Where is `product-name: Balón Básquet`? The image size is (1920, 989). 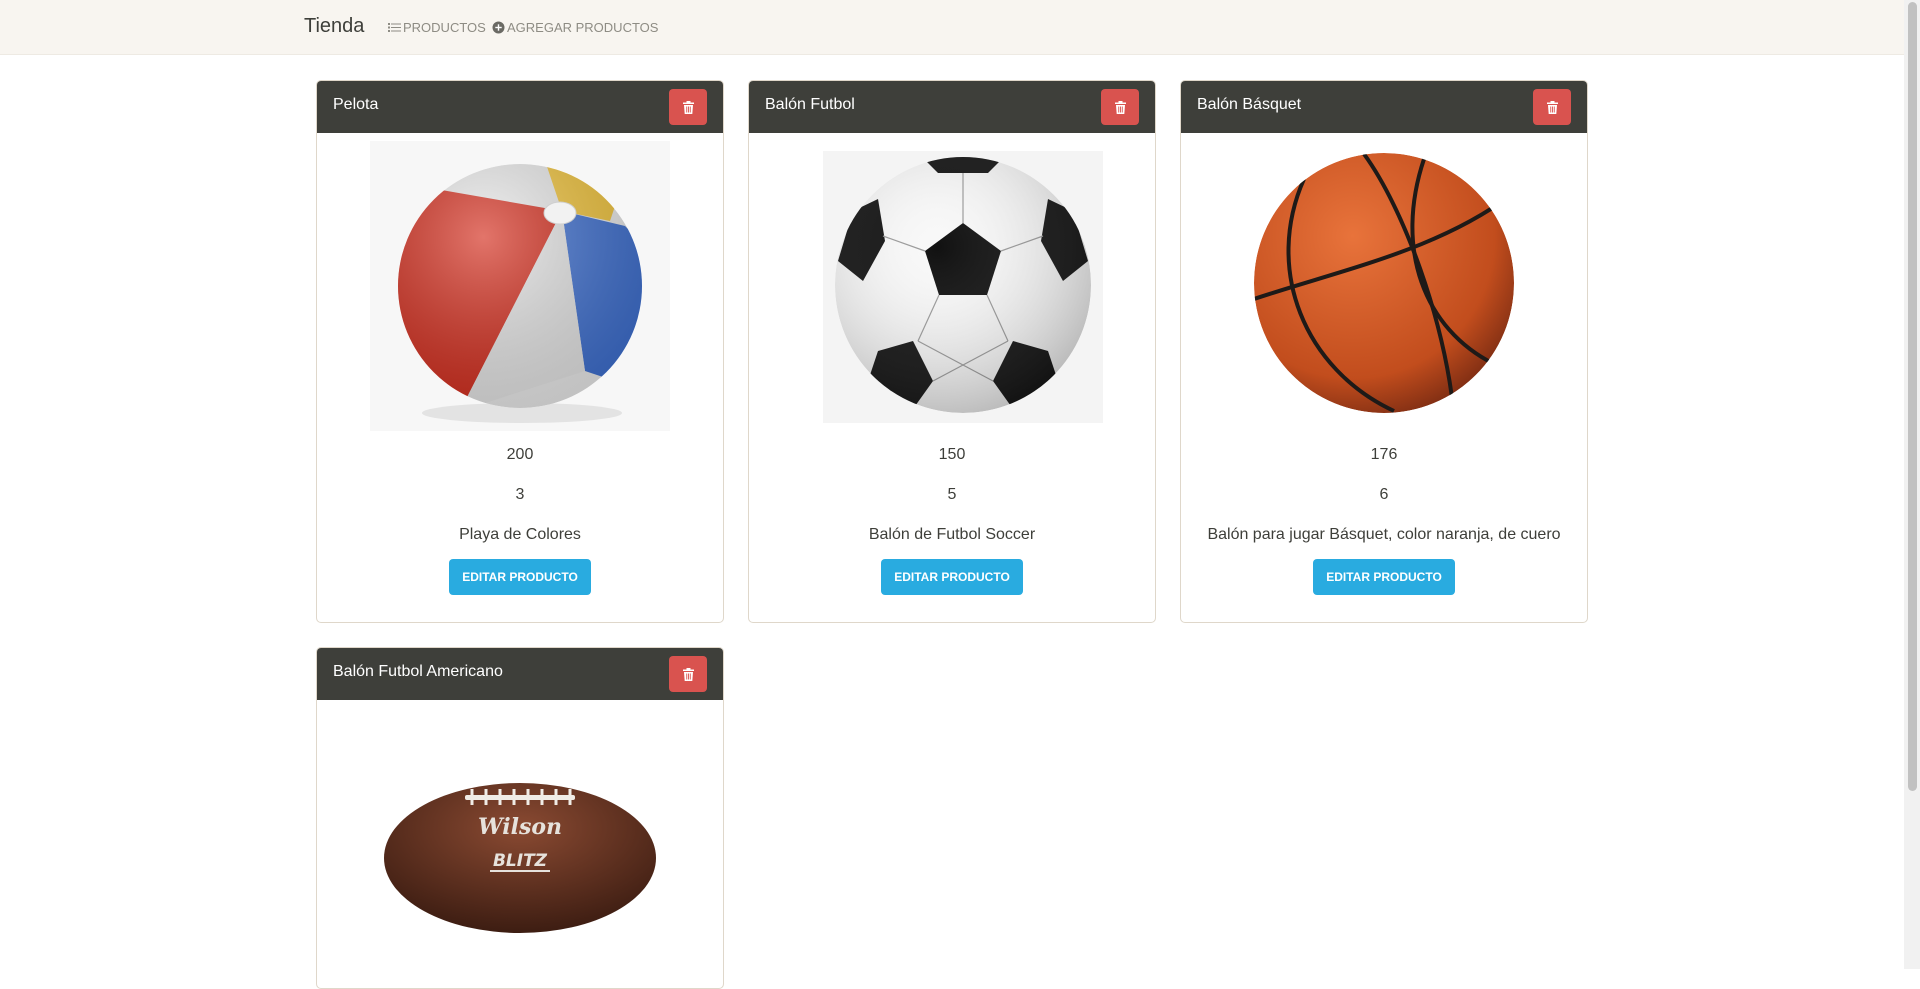
product-name: Balón Básquet is located at coordinates (1249, 104).